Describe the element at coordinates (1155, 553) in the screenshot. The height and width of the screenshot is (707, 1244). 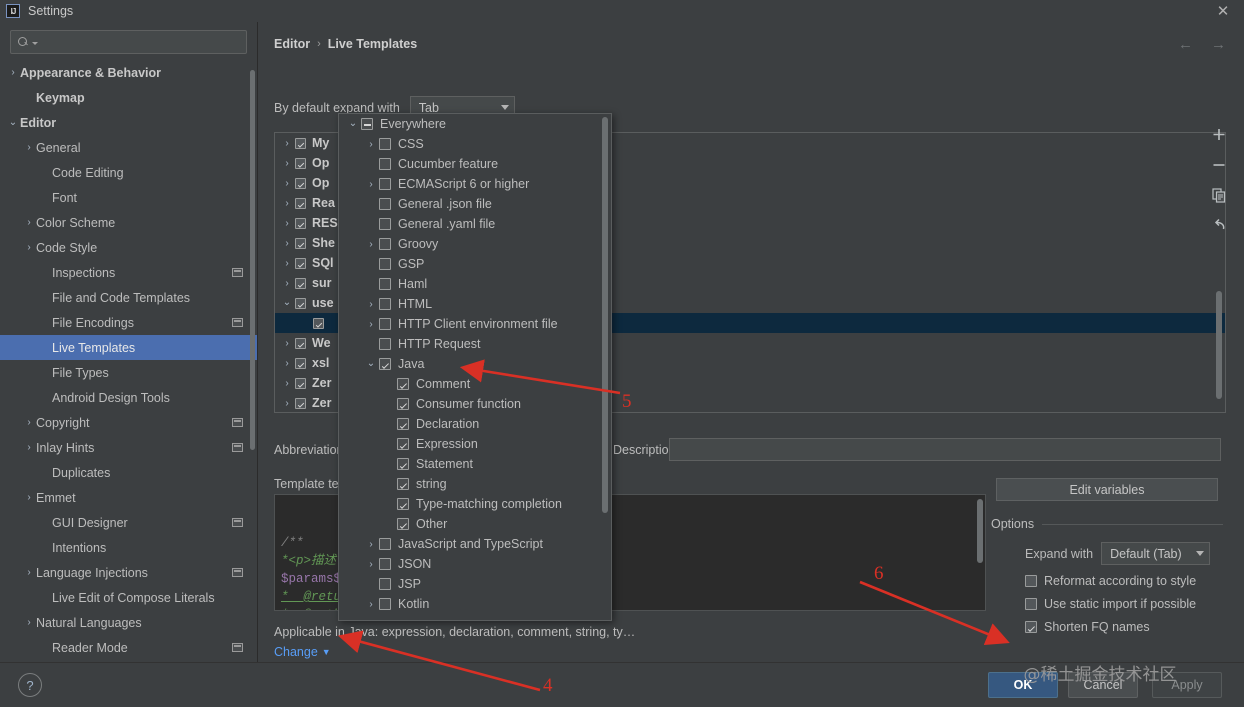
I see `expand-with-select: Default (Tab)` at that location.